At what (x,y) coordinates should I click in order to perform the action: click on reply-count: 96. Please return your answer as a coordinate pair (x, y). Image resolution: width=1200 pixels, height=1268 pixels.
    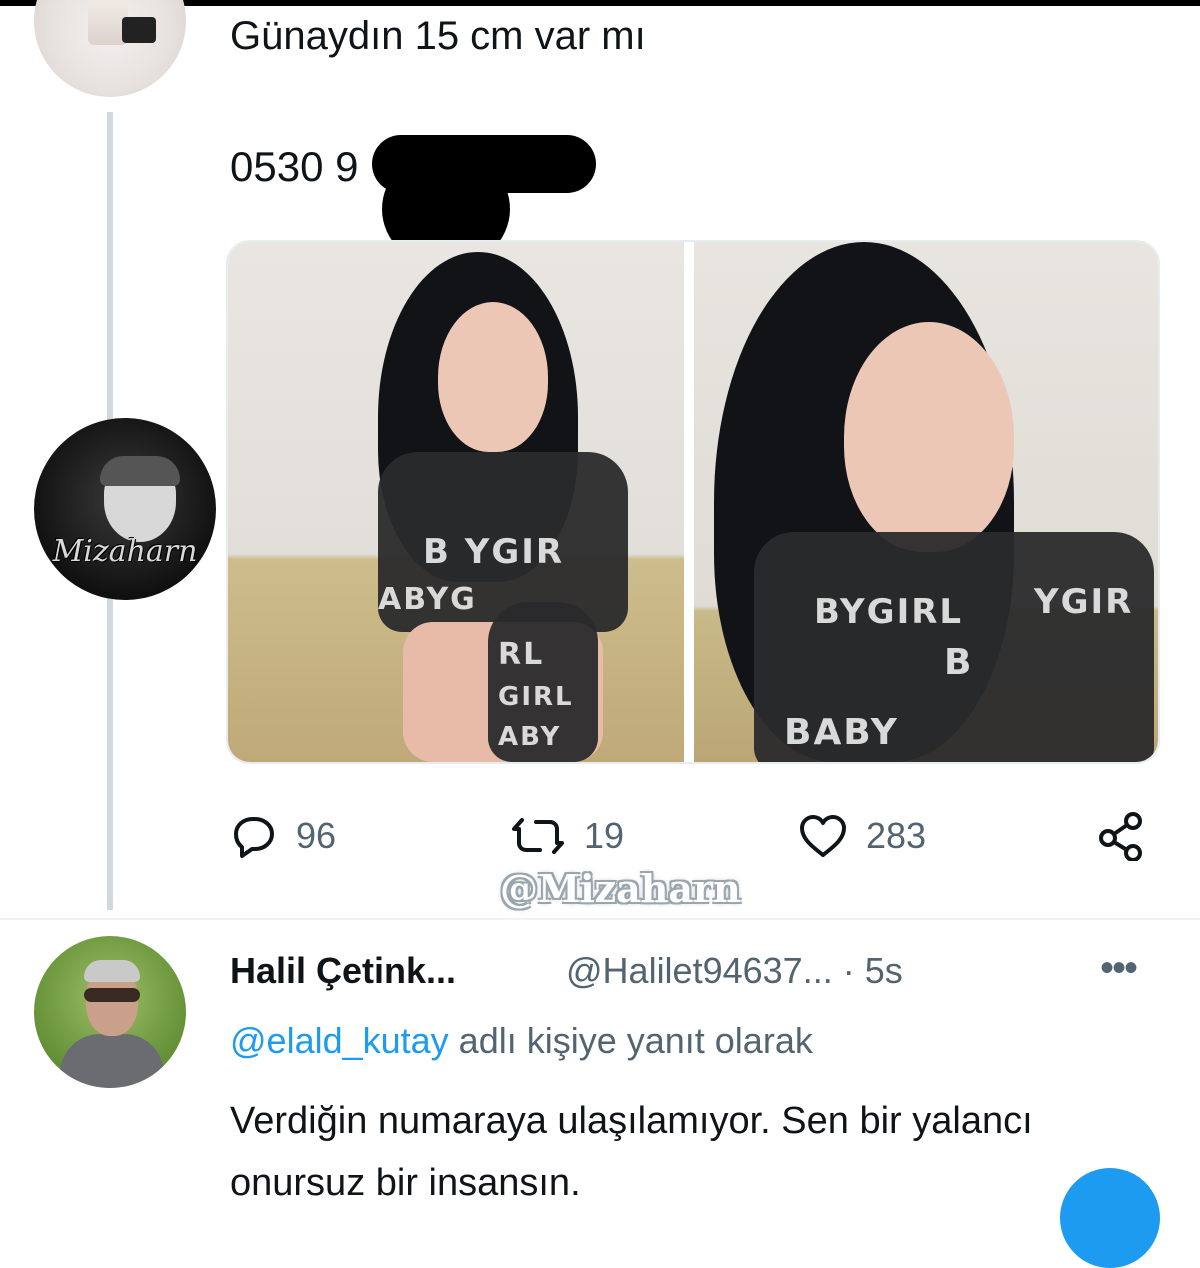
    Looking at the image, I should click on (316, 835).